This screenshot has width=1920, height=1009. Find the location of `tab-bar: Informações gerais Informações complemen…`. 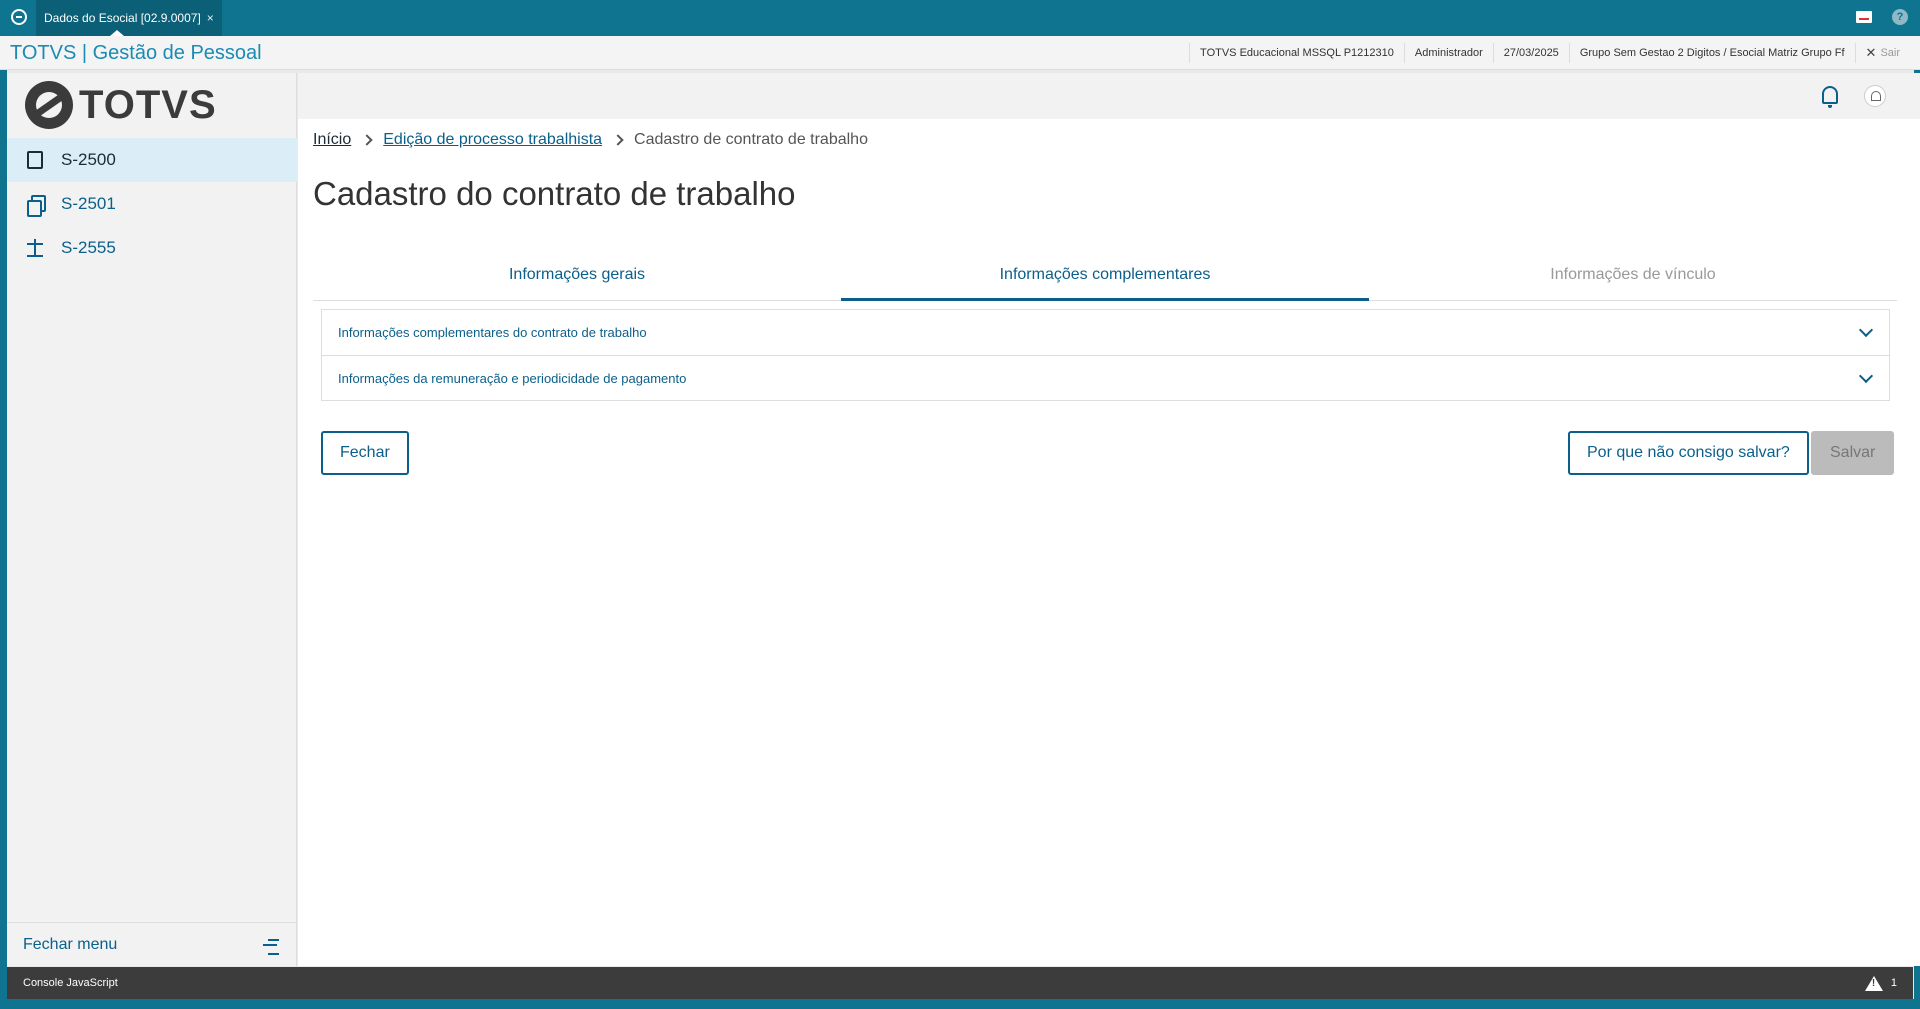

tab-bar: Informações gerais Informações complemen… is located at coordinates (1105, 278).